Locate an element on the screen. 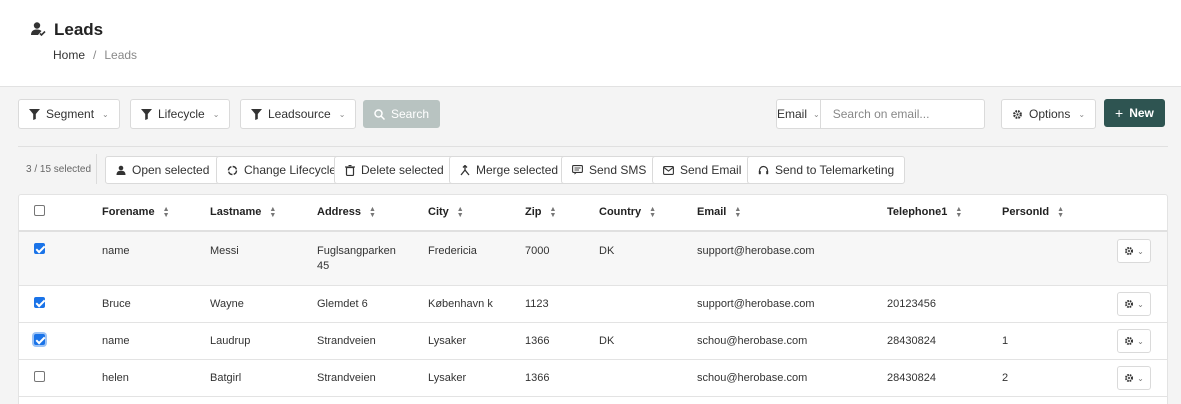 This screenshot has height=404, width=1181. lifecycle-filter-button: Lifecycle ⌄ is located at coordinates (180, 114).